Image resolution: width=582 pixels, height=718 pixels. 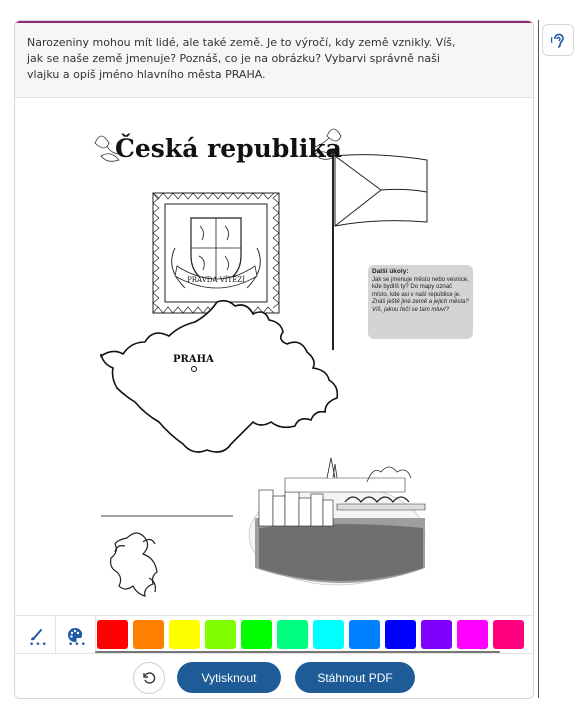 I want to click on motto-text: PRAVDA VÍTĚZÍ, so click(x=216, y=279).